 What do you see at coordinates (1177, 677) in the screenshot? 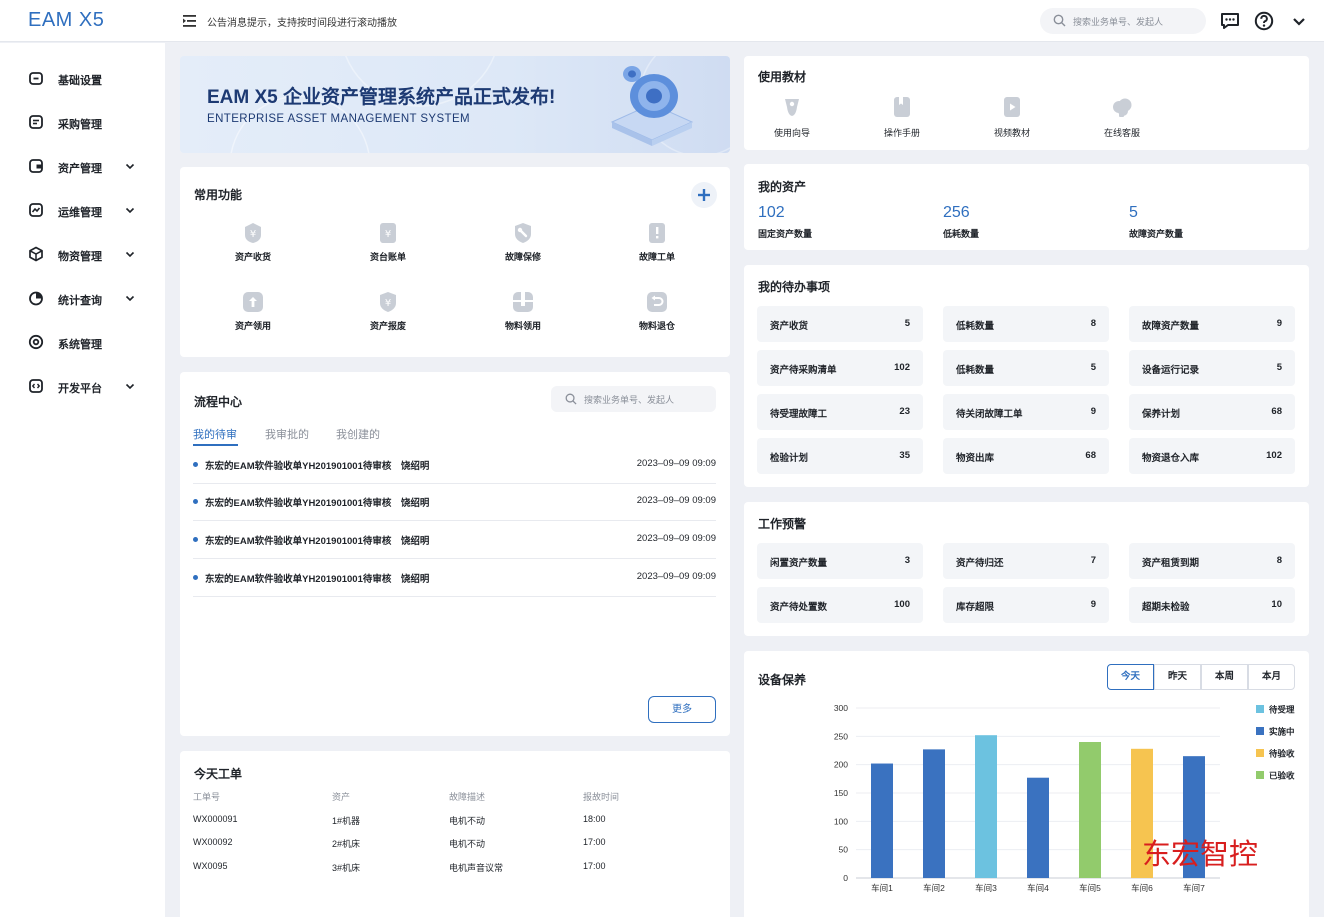
I see `range-yesterday-button: 昨天` at bounding box center [1177, 677].